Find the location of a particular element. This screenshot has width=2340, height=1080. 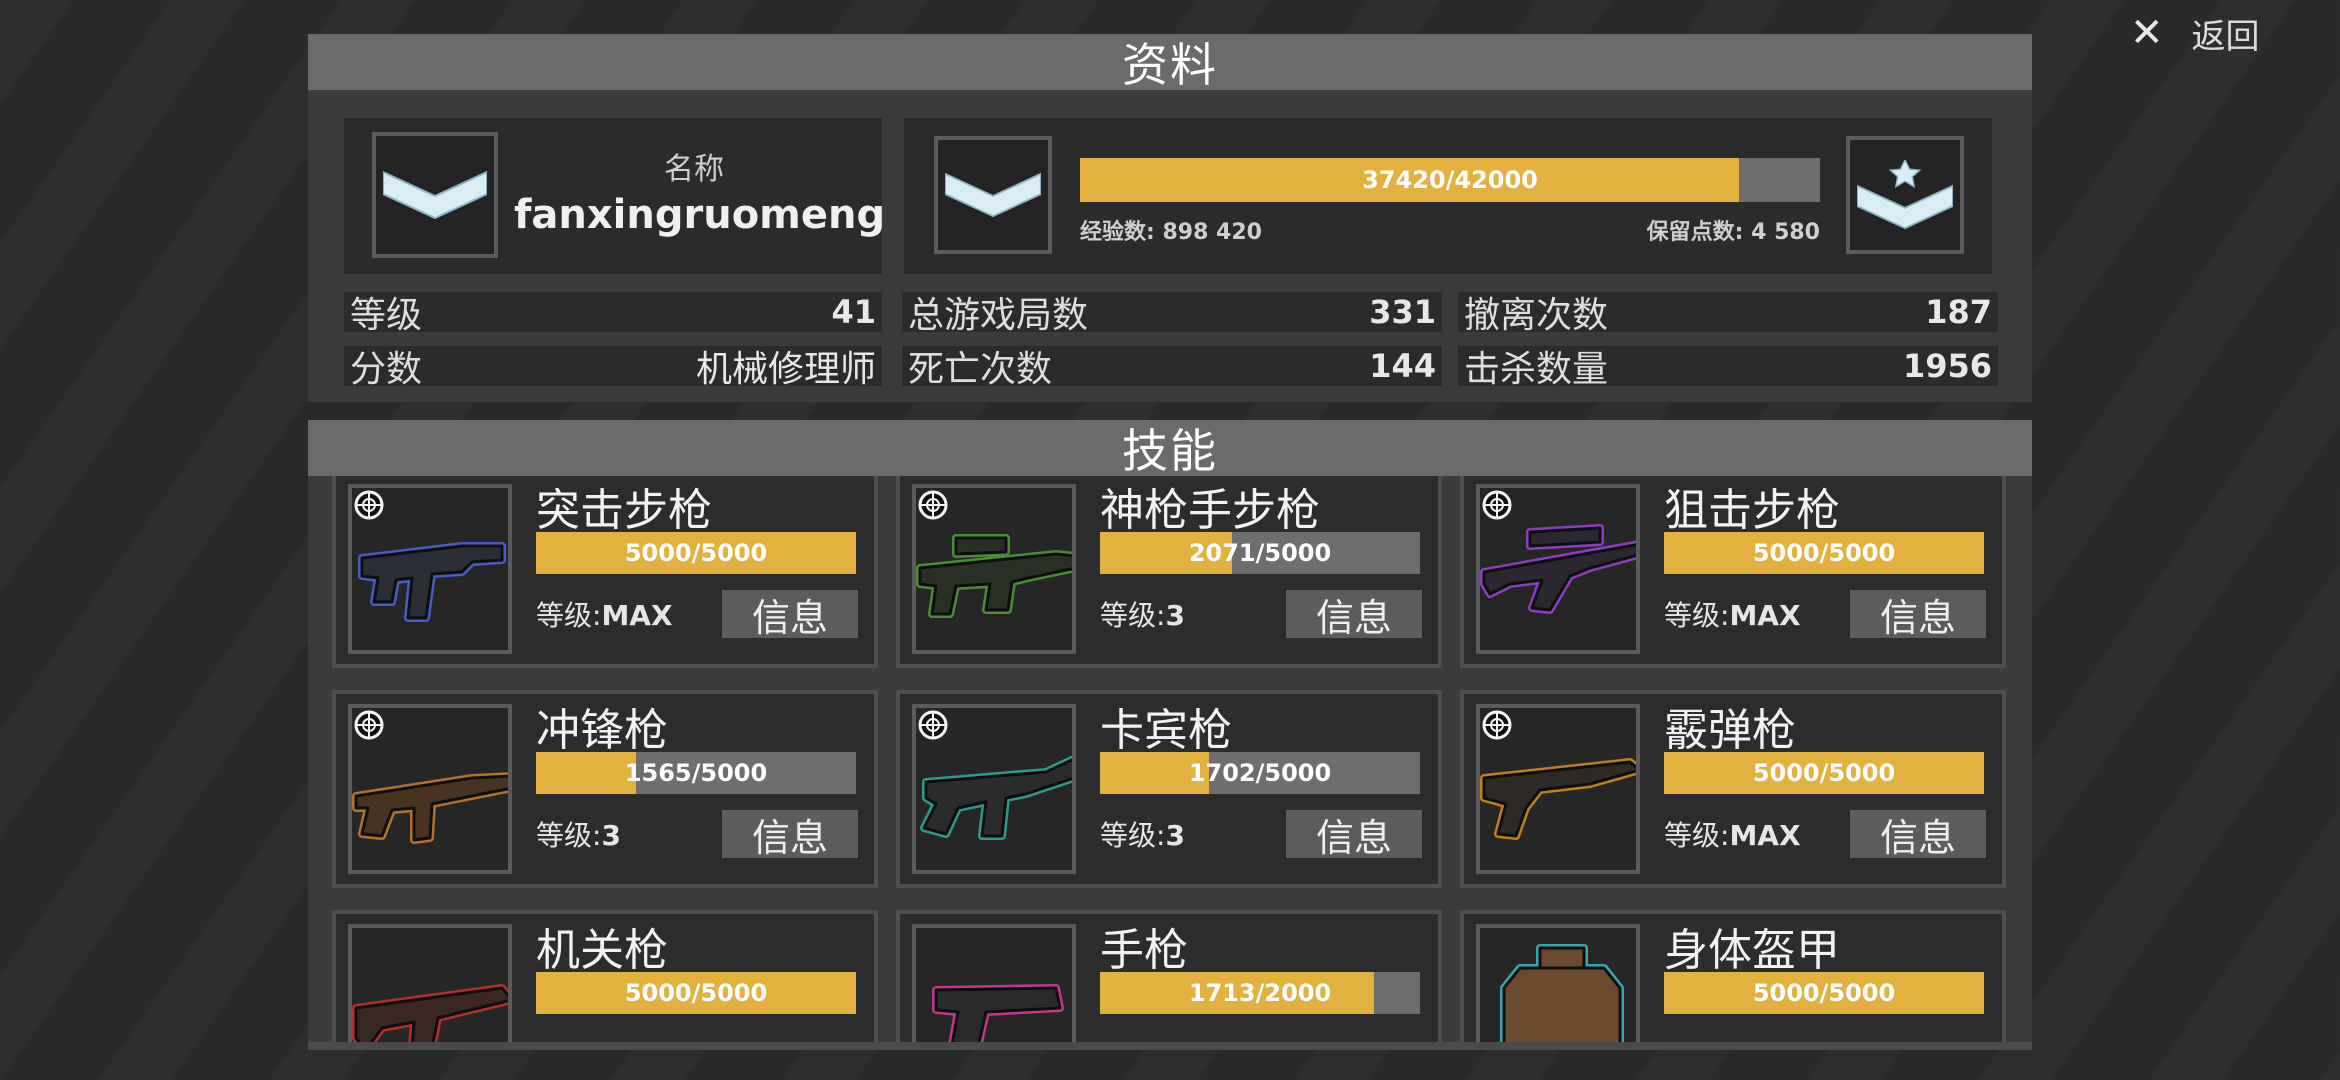

rank-chevron-icon is located at coordinates (435, 195).